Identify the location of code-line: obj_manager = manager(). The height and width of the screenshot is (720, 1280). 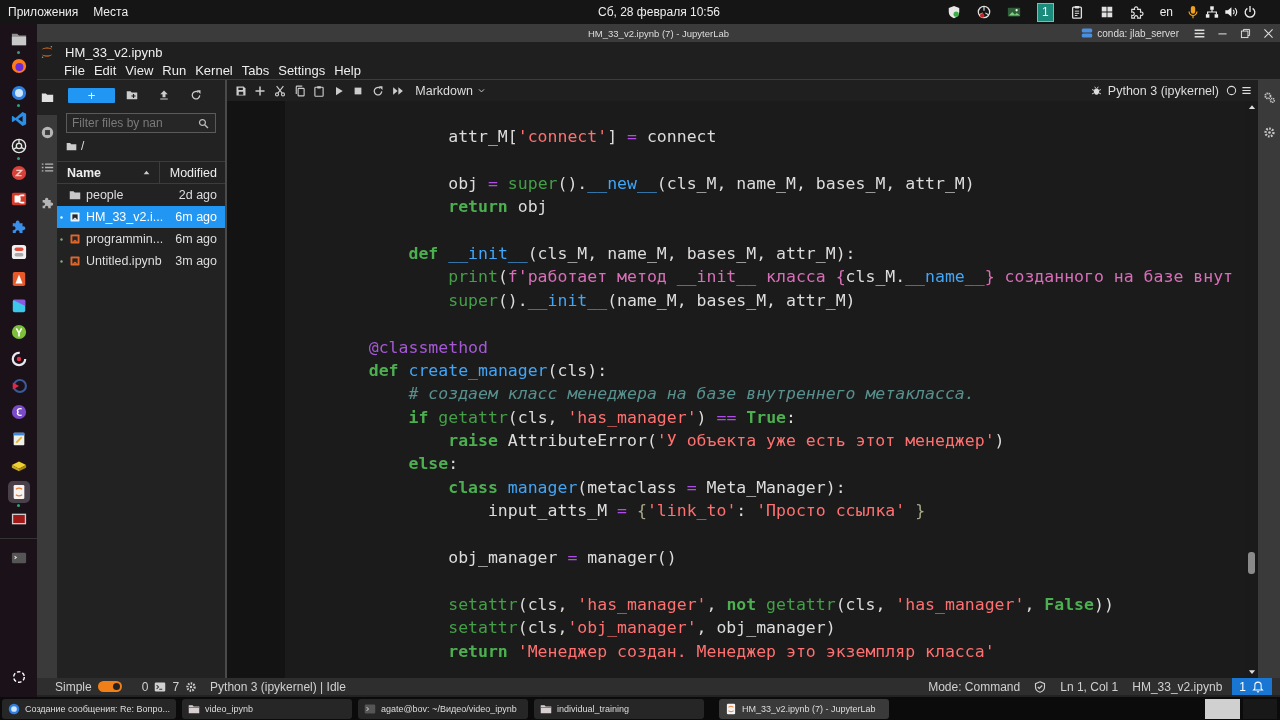
(562, 558).